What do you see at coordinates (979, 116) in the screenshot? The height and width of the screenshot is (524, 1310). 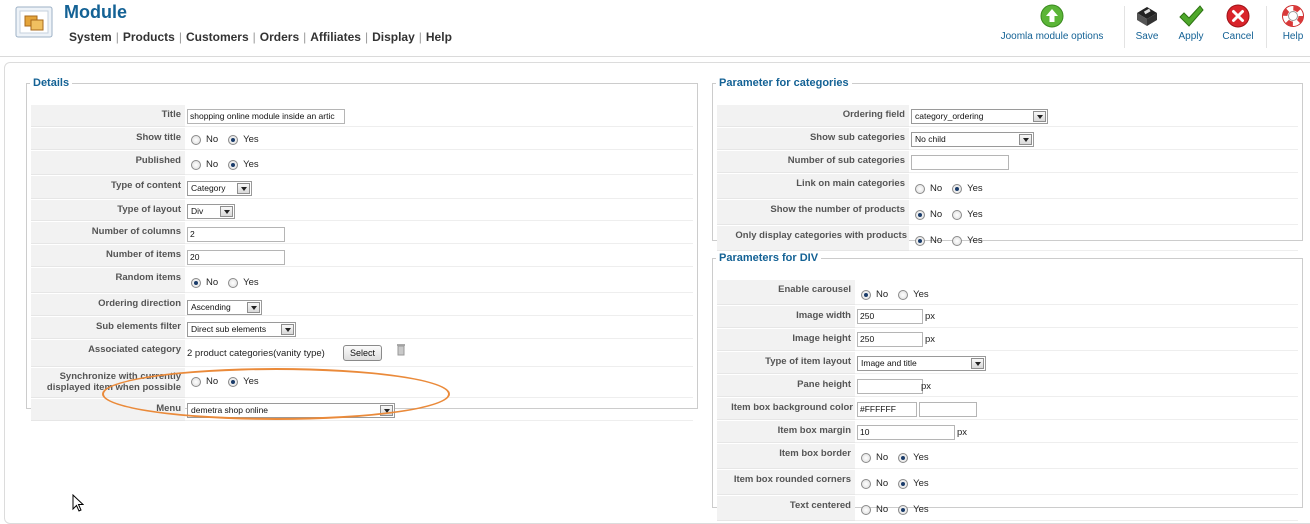 I see `ordering-field-select: category_ordering` at bounding box center [979, 116].